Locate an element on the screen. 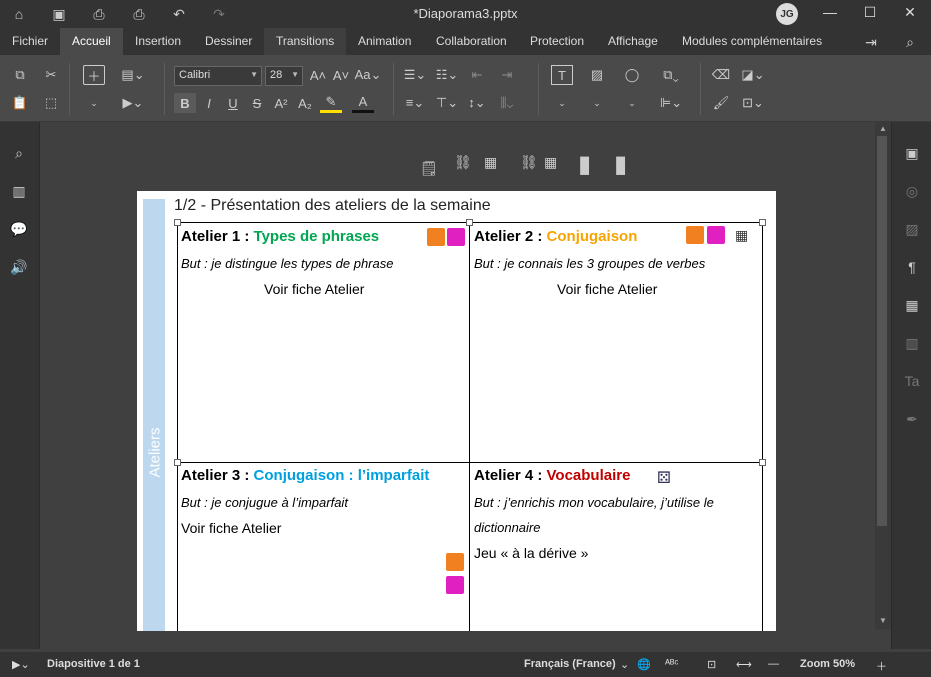 The height and width of the screenshot is (677, 931). close-icon: ✕ is located at coordinates (910, 12).